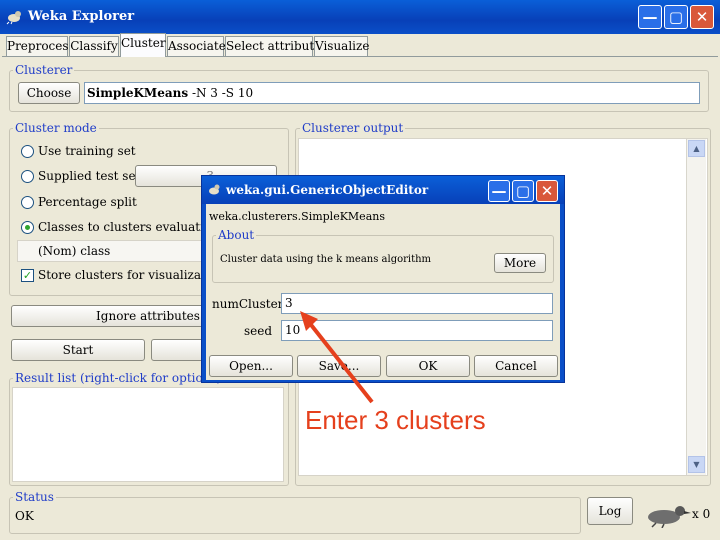 The height and width of the screenshot is (540, 720). What do you see at coordinates (236, 235) in the screenshot?
I see `about-label: About` at bounding box center [236, 235].